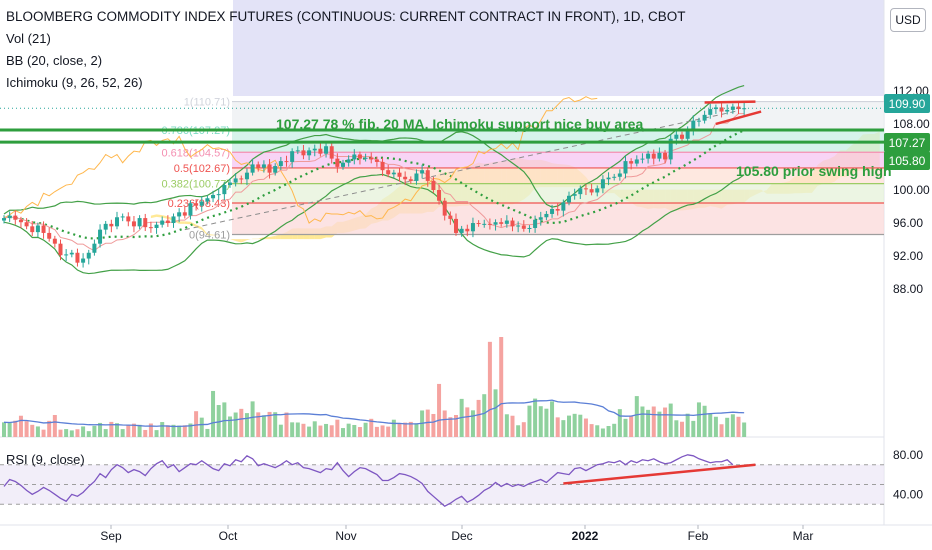 The height and width of the screenshot is (550, 932). I want to click on ichimoku-indicator-label: Ichimoku (9, 26, 52, 26), so click(74, 82).